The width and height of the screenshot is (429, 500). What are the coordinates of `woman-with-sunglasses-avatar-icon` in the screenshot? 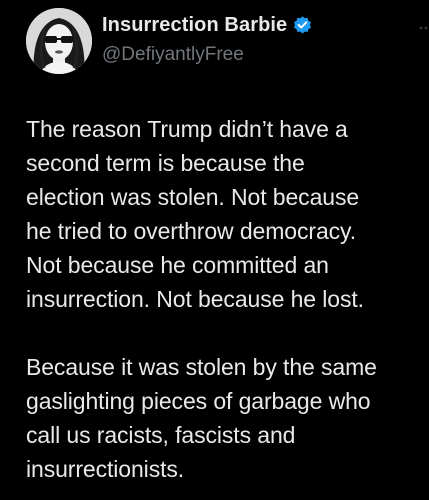 It's located at (59, 41).